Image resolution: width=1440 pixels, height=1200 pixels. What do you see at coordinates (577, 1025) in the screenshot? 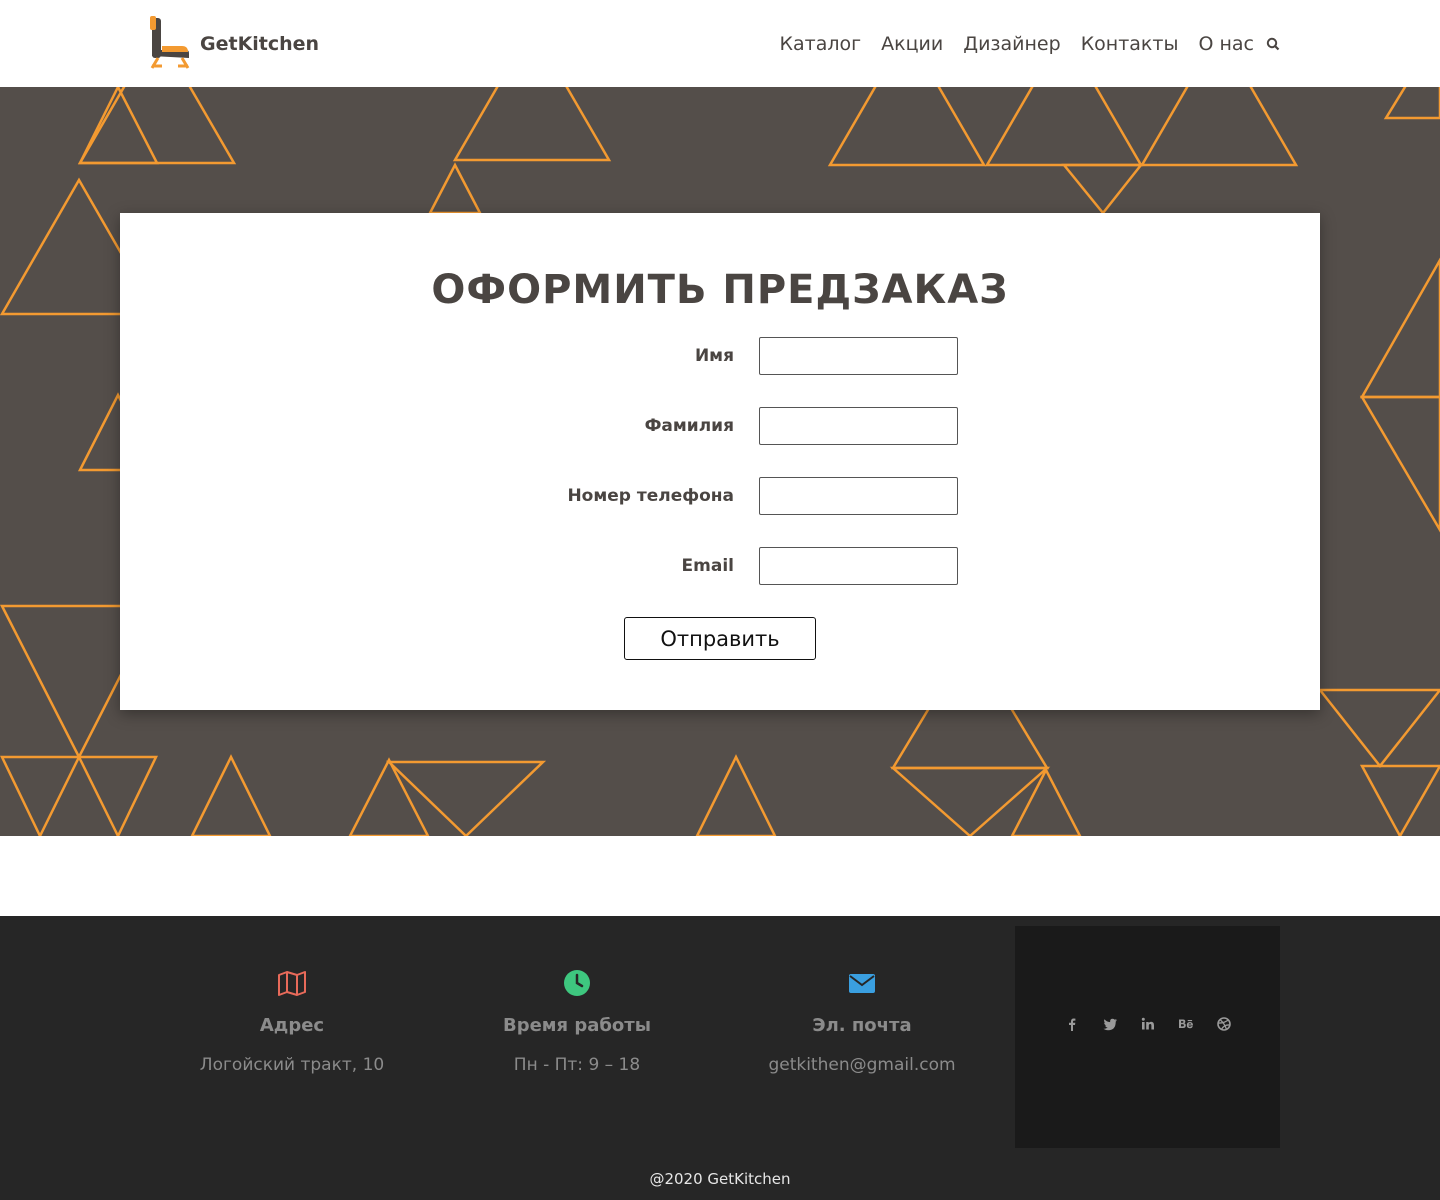
I see `hours-heading: Время работы` at bounding box center [577, 1025].